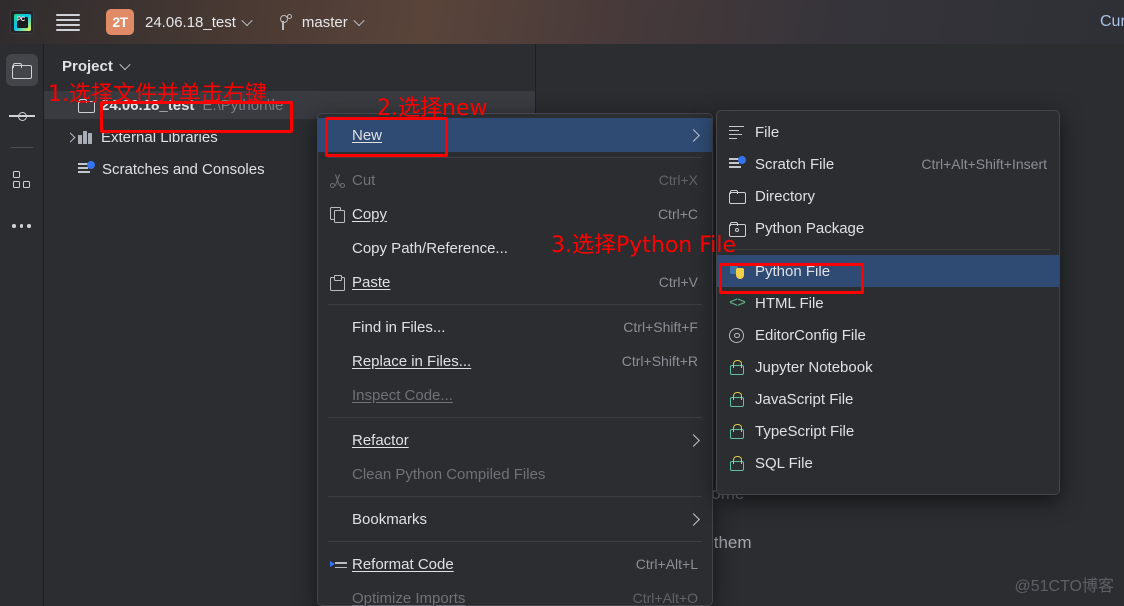  Describe the element at coordinates (515, 180) in the screenshot. I see `menu-item-cut: Cut Ctrl+X` at that location.